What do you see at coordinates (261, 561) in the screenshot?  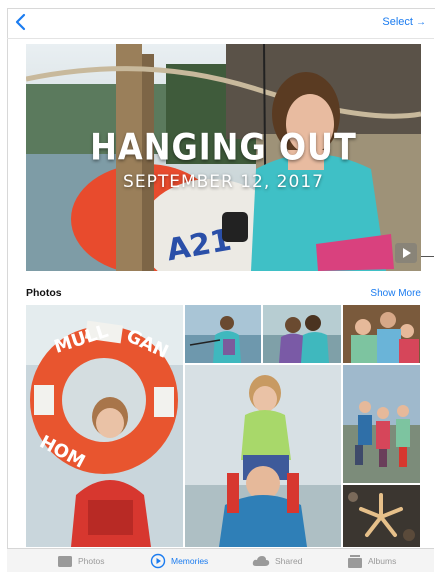 I see `cloud-icon` at bounding box center [261, 561].